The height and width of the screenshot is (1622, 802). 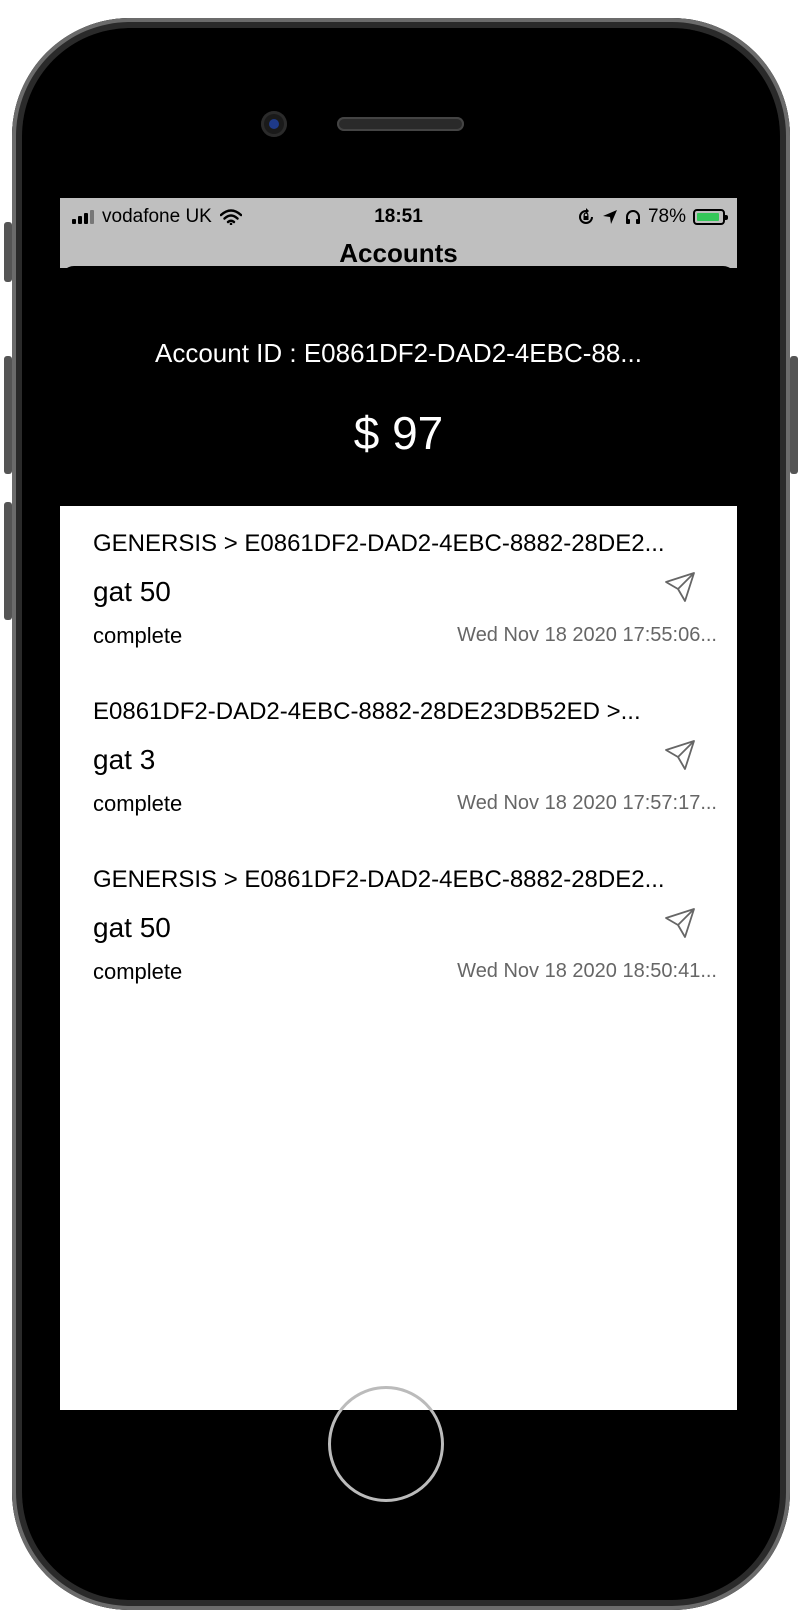 I want to click on battery-charging-icon, so click(x=710, y=217).